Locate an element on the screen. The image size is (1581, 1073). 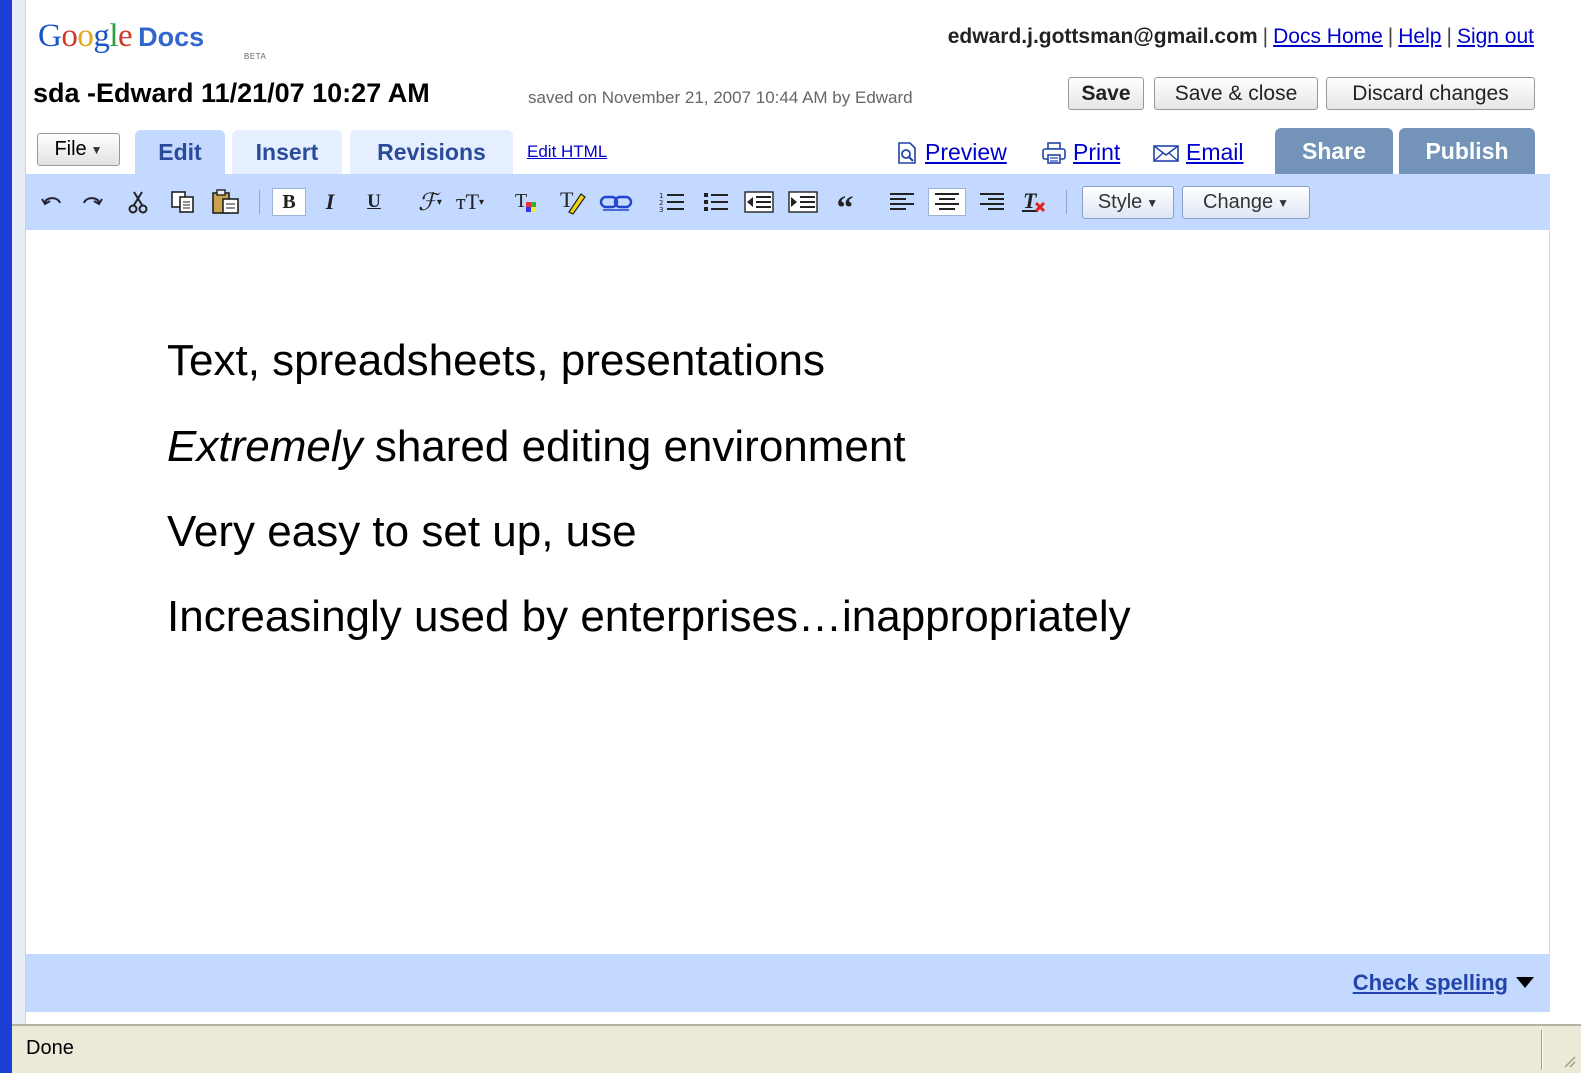
logo-beta: BETA is located at coordinates (255, 56).